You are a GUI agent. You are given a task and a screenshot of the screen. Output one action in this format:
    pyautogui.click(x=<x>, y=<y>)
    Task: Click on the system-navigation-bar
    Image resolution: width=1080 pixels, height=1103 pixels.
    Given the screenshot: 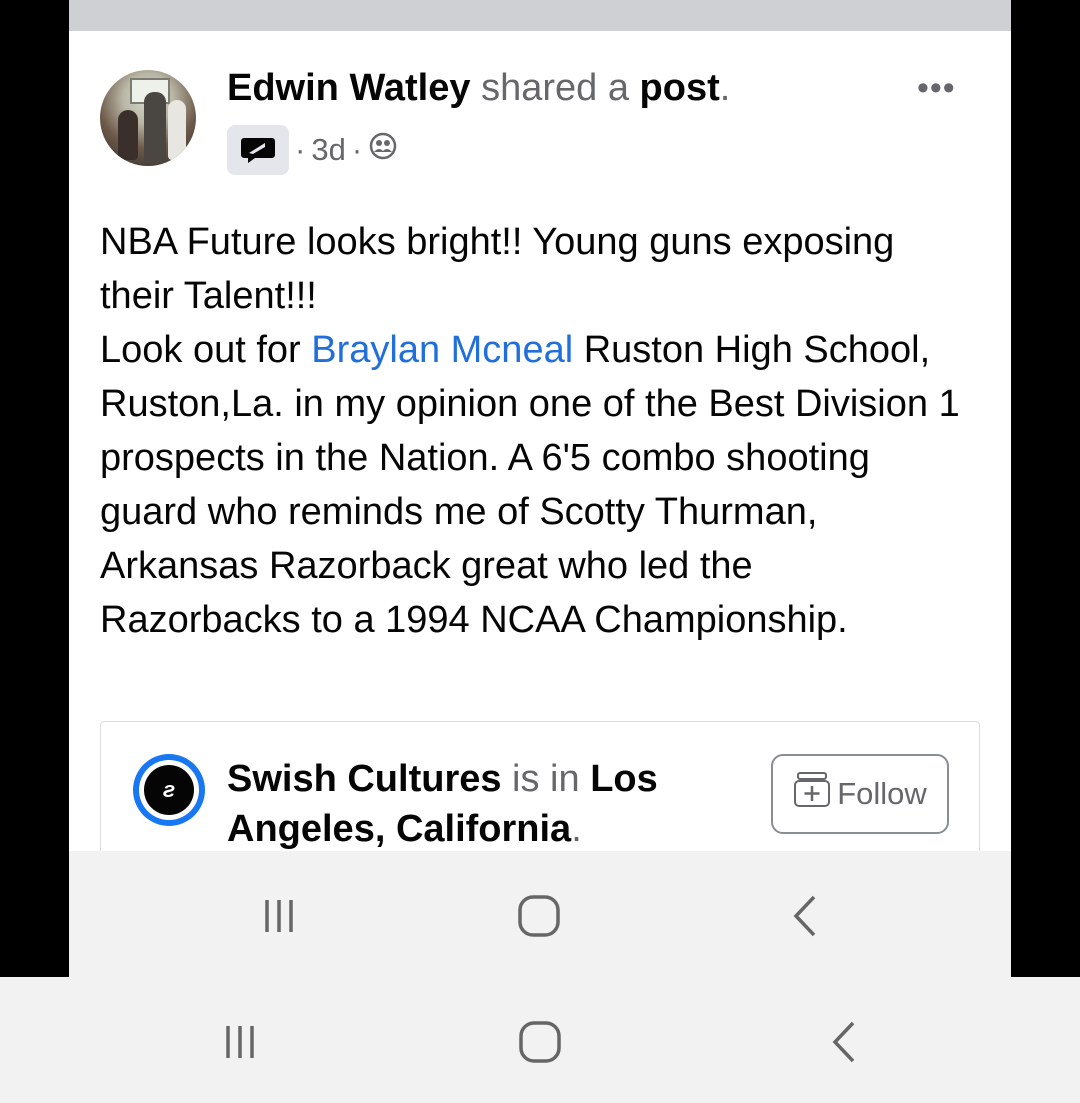 What is the action you would take?
    pyautogui.click(x=540, y=1040)
    